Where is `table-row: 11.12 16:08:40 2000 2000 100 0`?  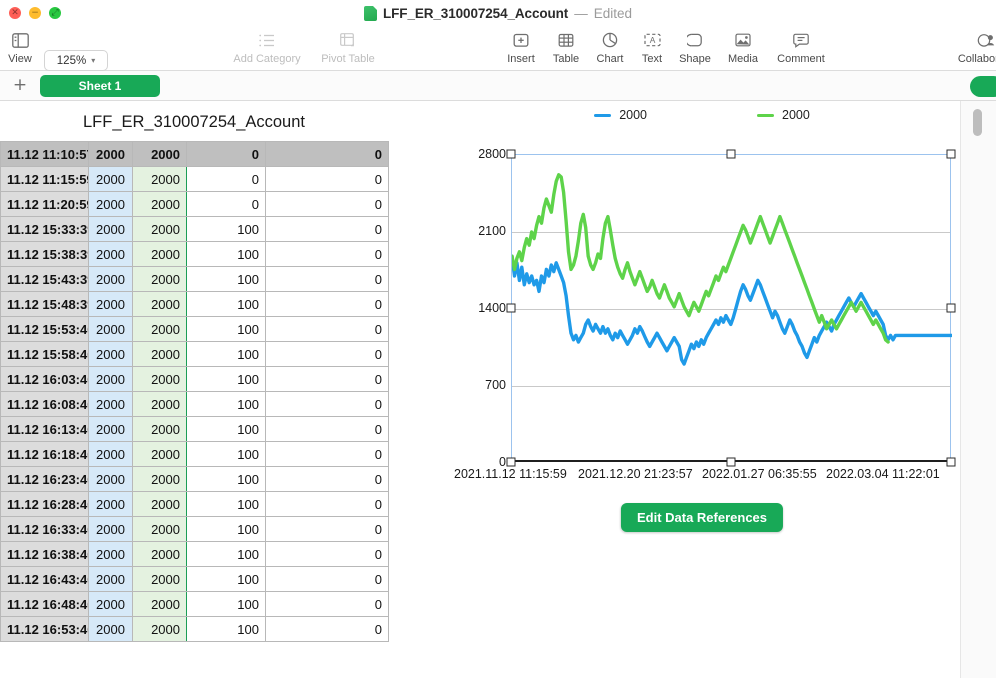
table-row: 11.12 16:08:40 2000 2000 100 0 is located at coordinates (194, 404).